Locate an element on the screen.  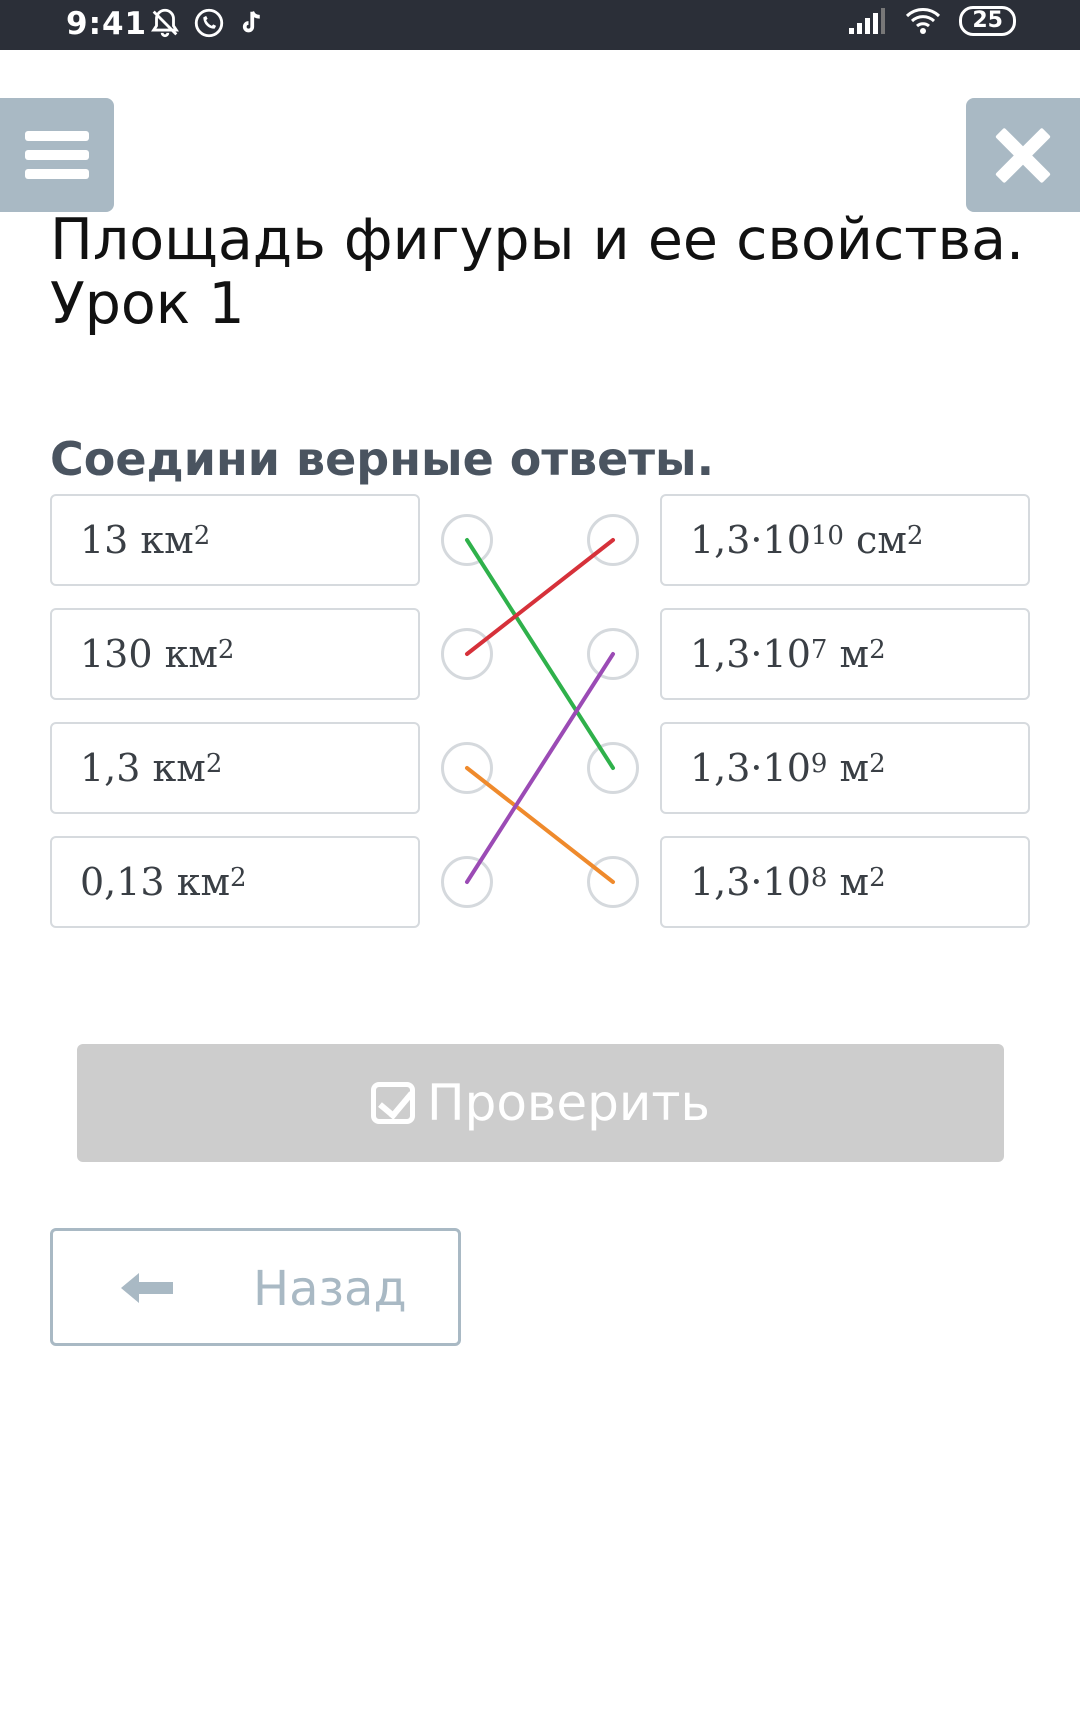
right-answer-exponent: 9 is located at coordinates (819, 764).